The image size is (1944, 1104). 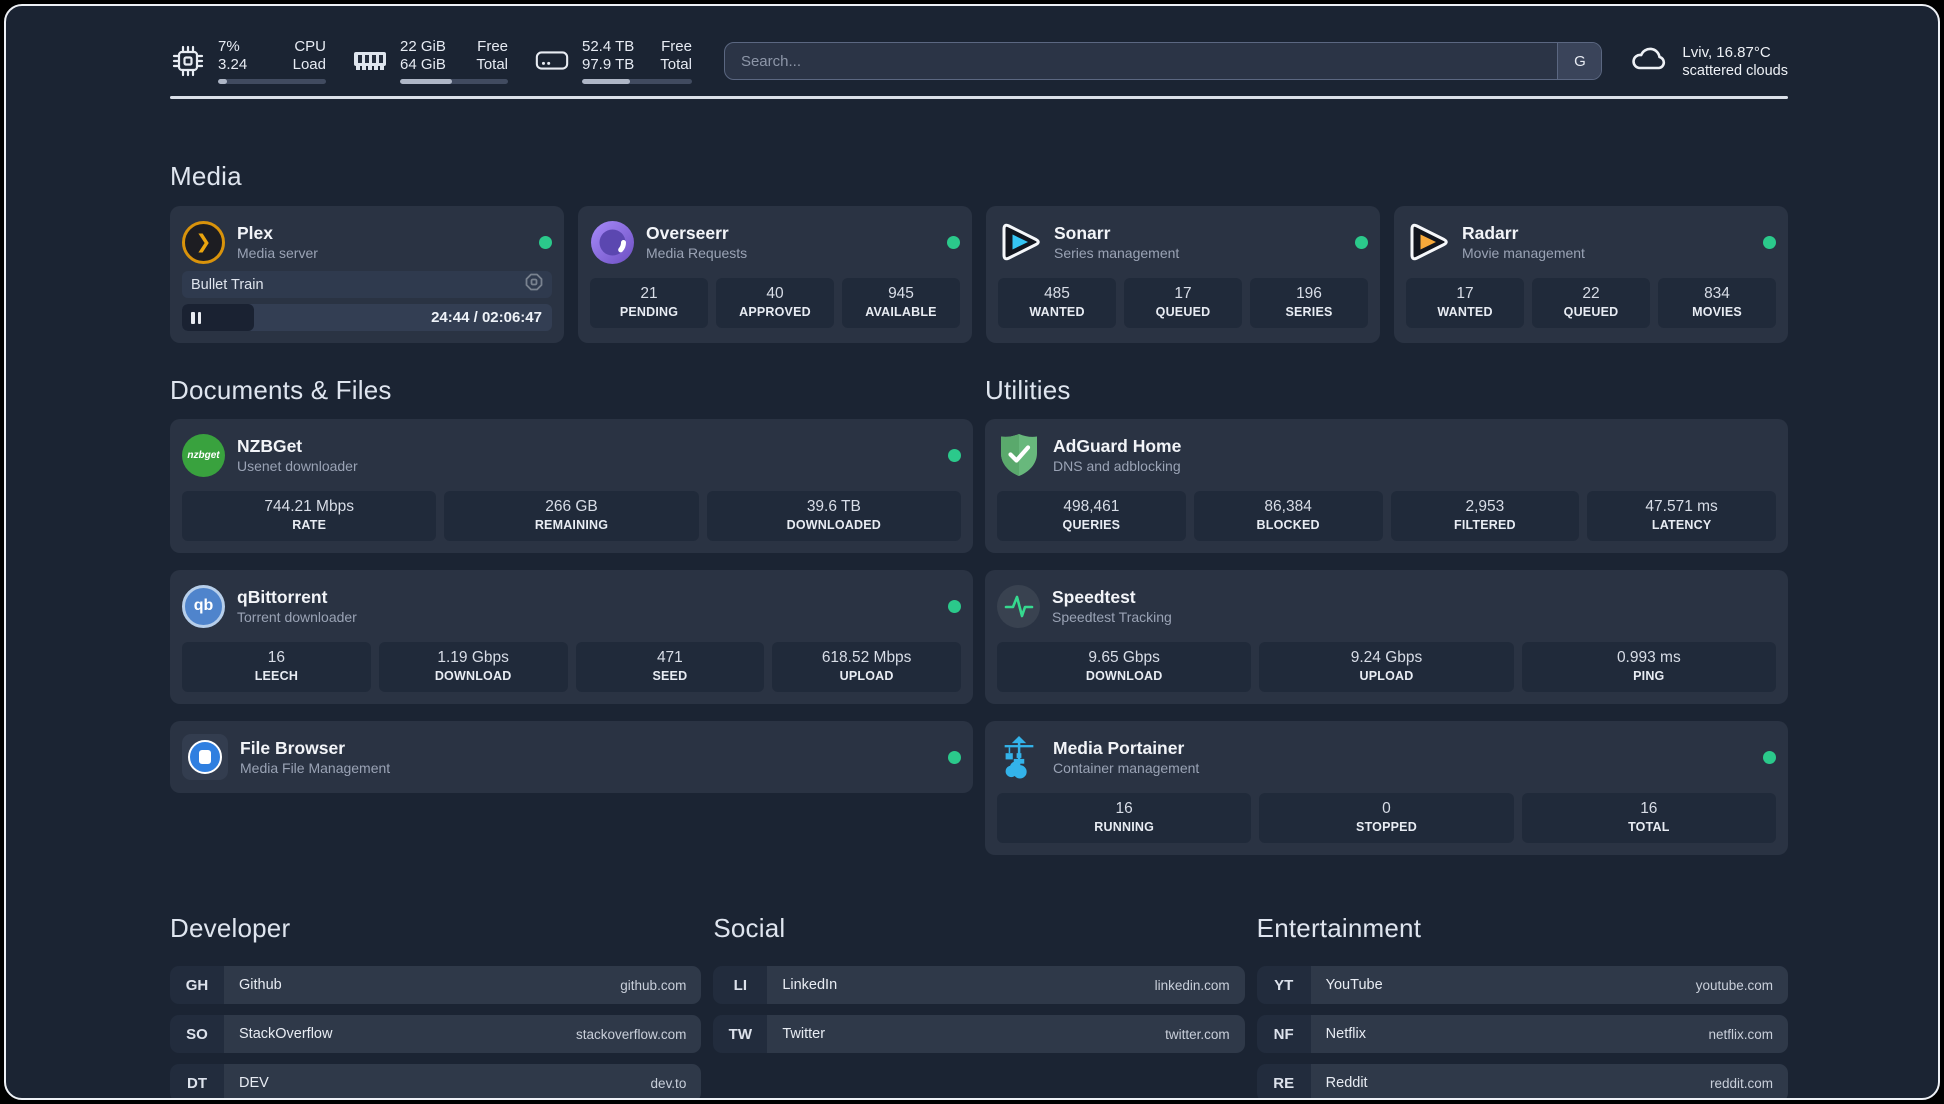 What do you see at coordinates (740, 1034) in the screenshot?
I see `bookmark-abbr: TW` at bounding box center [740, 1034].